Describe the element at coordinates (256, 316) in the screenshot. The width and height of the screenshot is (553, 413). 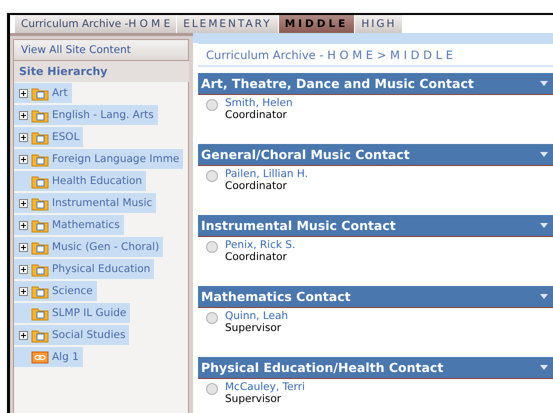
I see `contact-name-link: Quinn, Leah` at that location.